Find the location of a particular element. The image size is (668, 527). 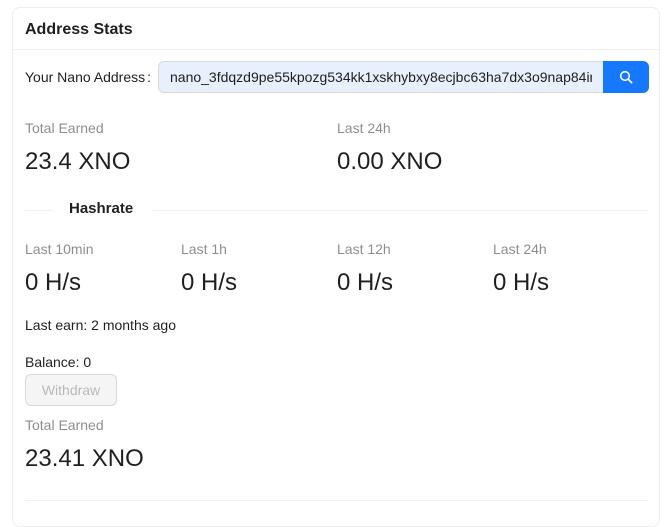

hashrate-12h-title: Last 12h is located at coordinates (364, 249).